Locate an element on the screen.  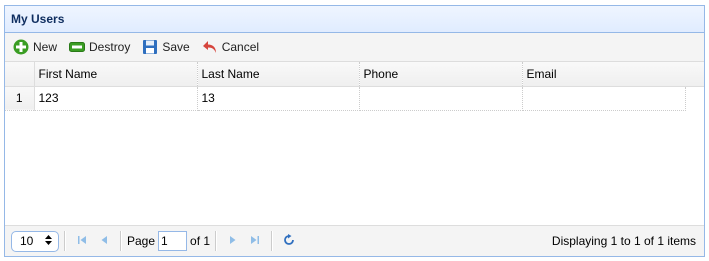
new-button-label: New is located at coordinates (45, 47).